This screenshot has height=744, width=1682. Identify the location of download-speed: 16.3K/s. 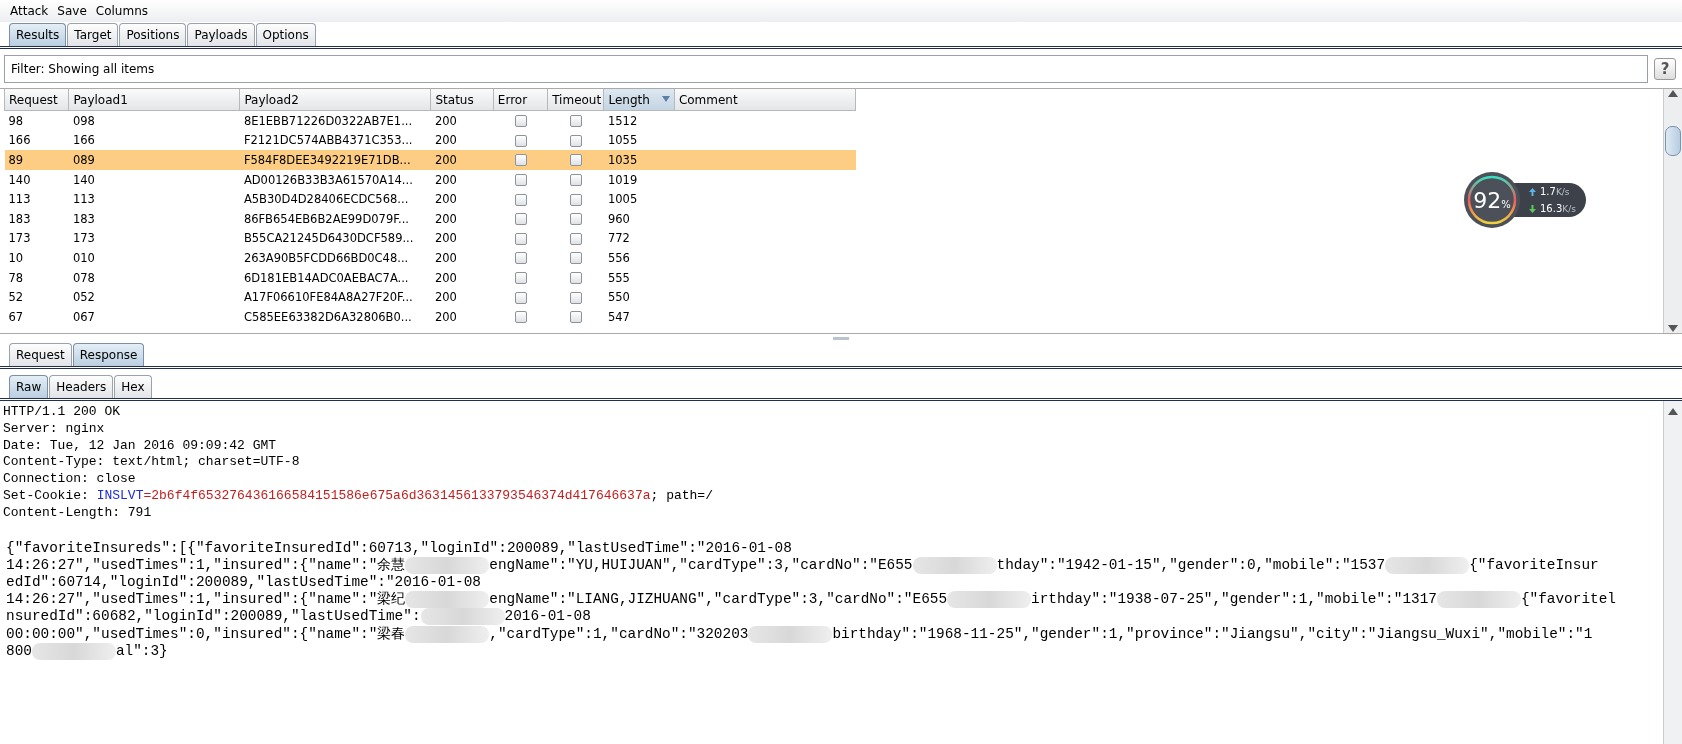
(1558, 208).